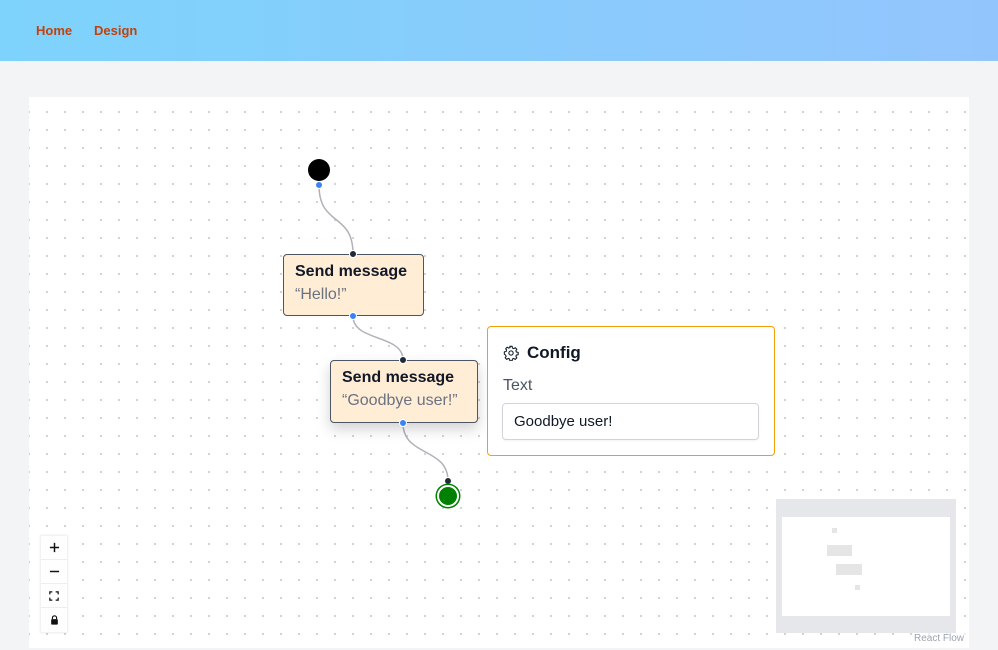 This screenshot has width=998, height=650. I want to click on plus-icon, so click(54, 547).